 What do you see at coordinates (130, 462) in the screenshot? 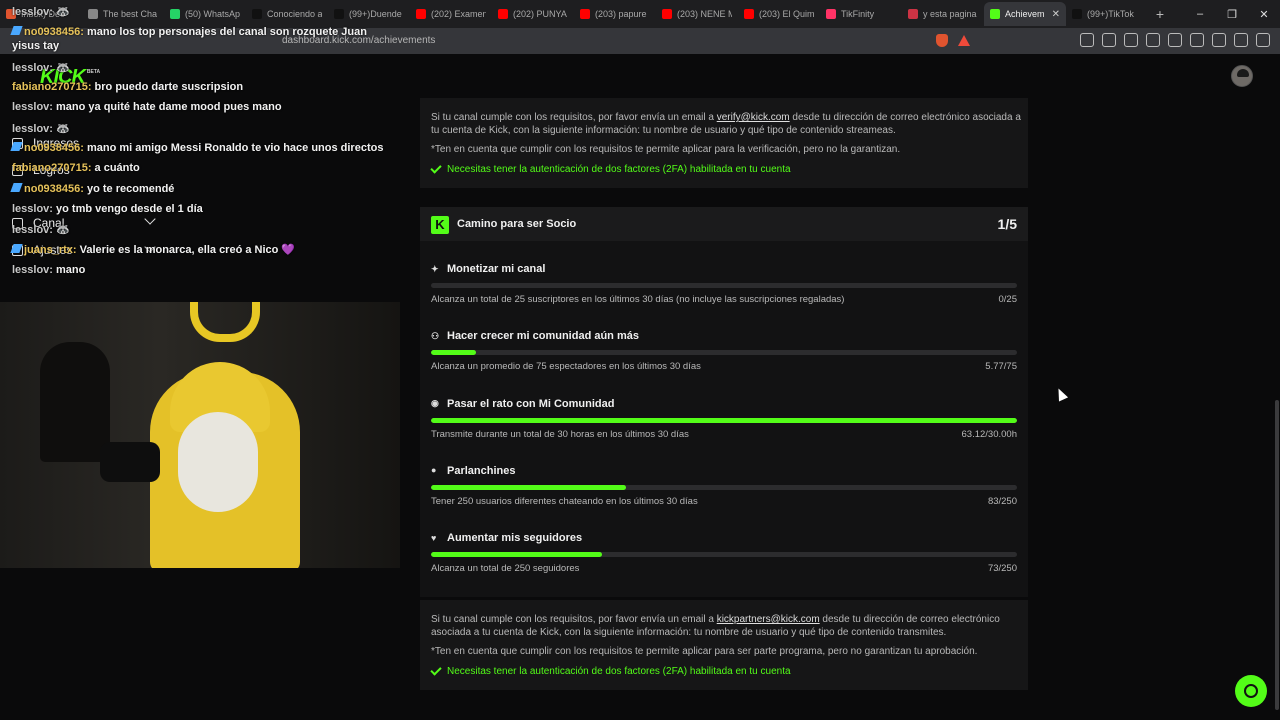
I see `microphone` at bounding box center [130, 462].